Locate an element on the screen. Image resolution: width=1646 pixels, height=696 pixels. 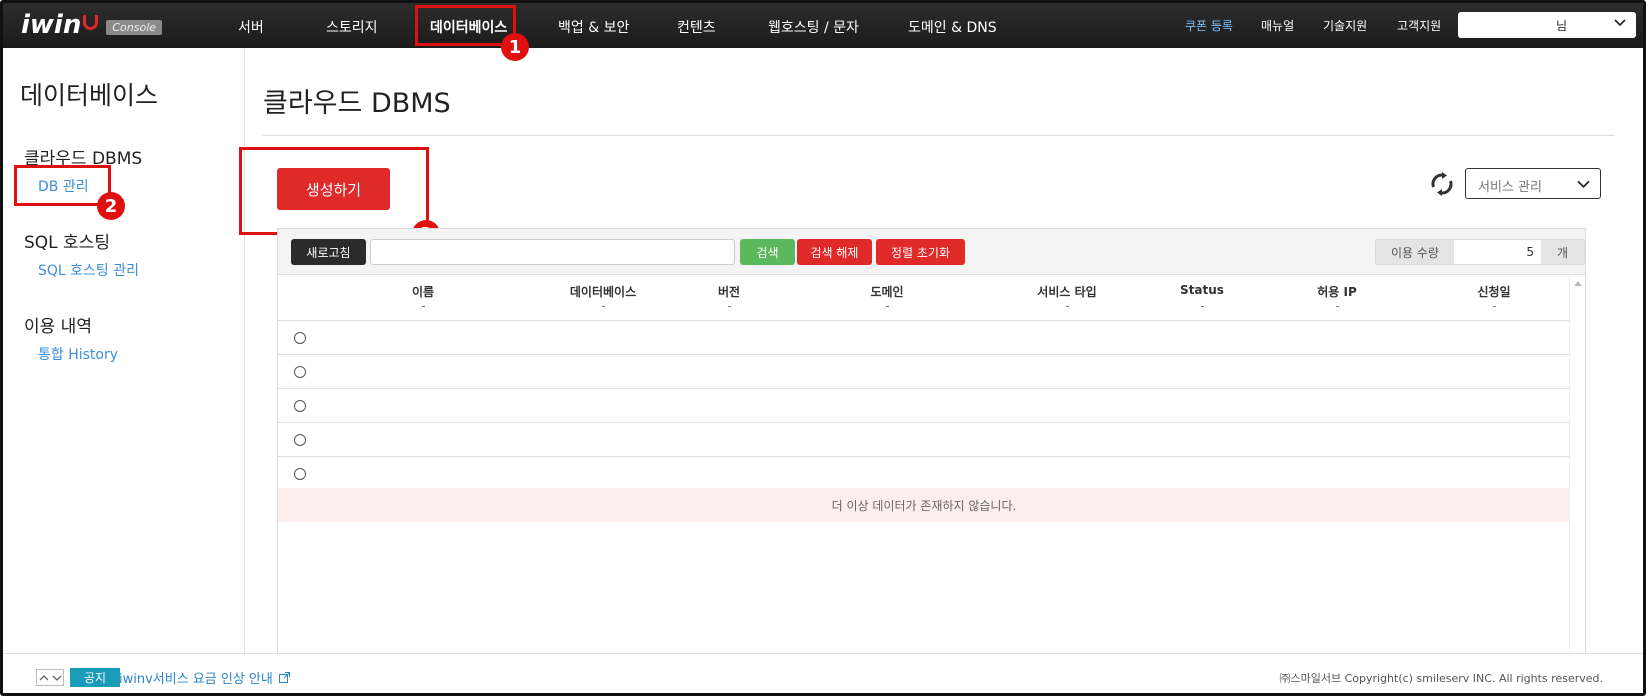
usage-quantity-value: 5 is located at coordinates (1530, 252).